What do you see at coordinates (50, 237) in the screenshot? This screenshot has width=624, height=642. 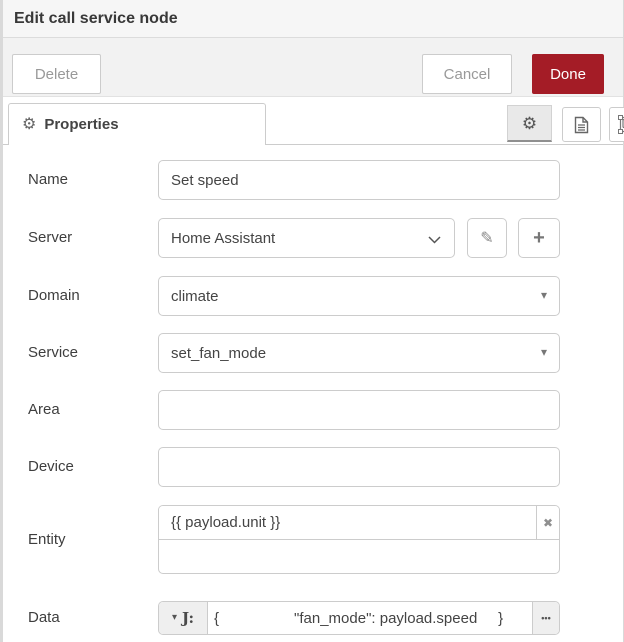 I see `server-label: Server` at bounding box center [50, 237].